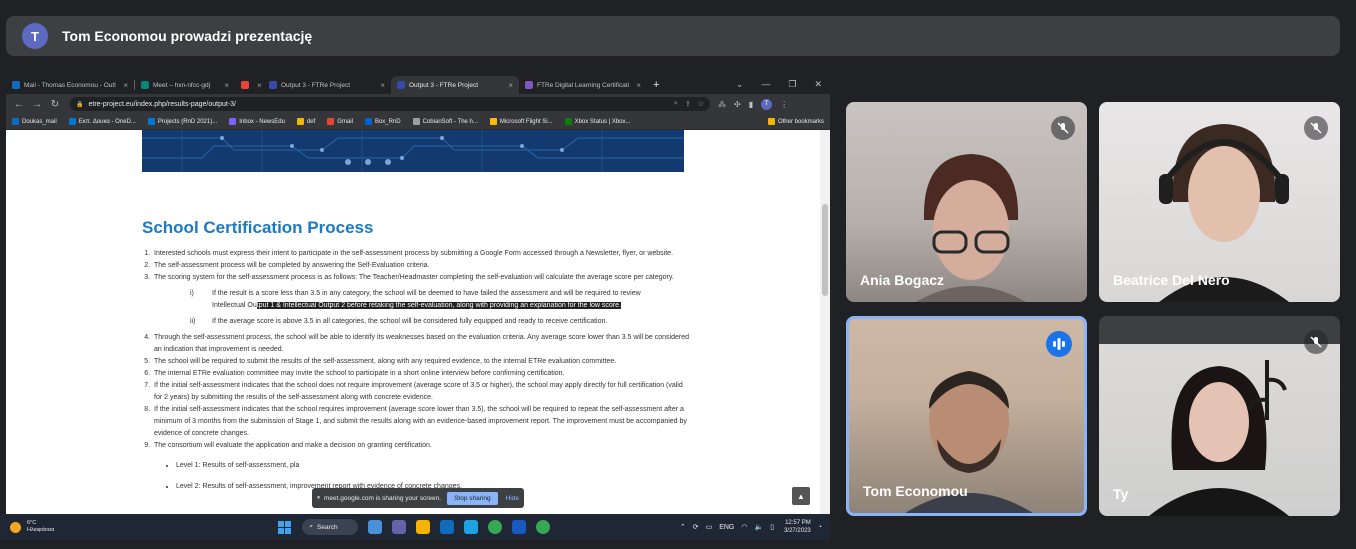 This screenshot has width=1356, height=549. What do you see at coordinates (340, 121) in the screenshot?
I see `bookmark-item: Gmail` at bounding box center [340, 121].